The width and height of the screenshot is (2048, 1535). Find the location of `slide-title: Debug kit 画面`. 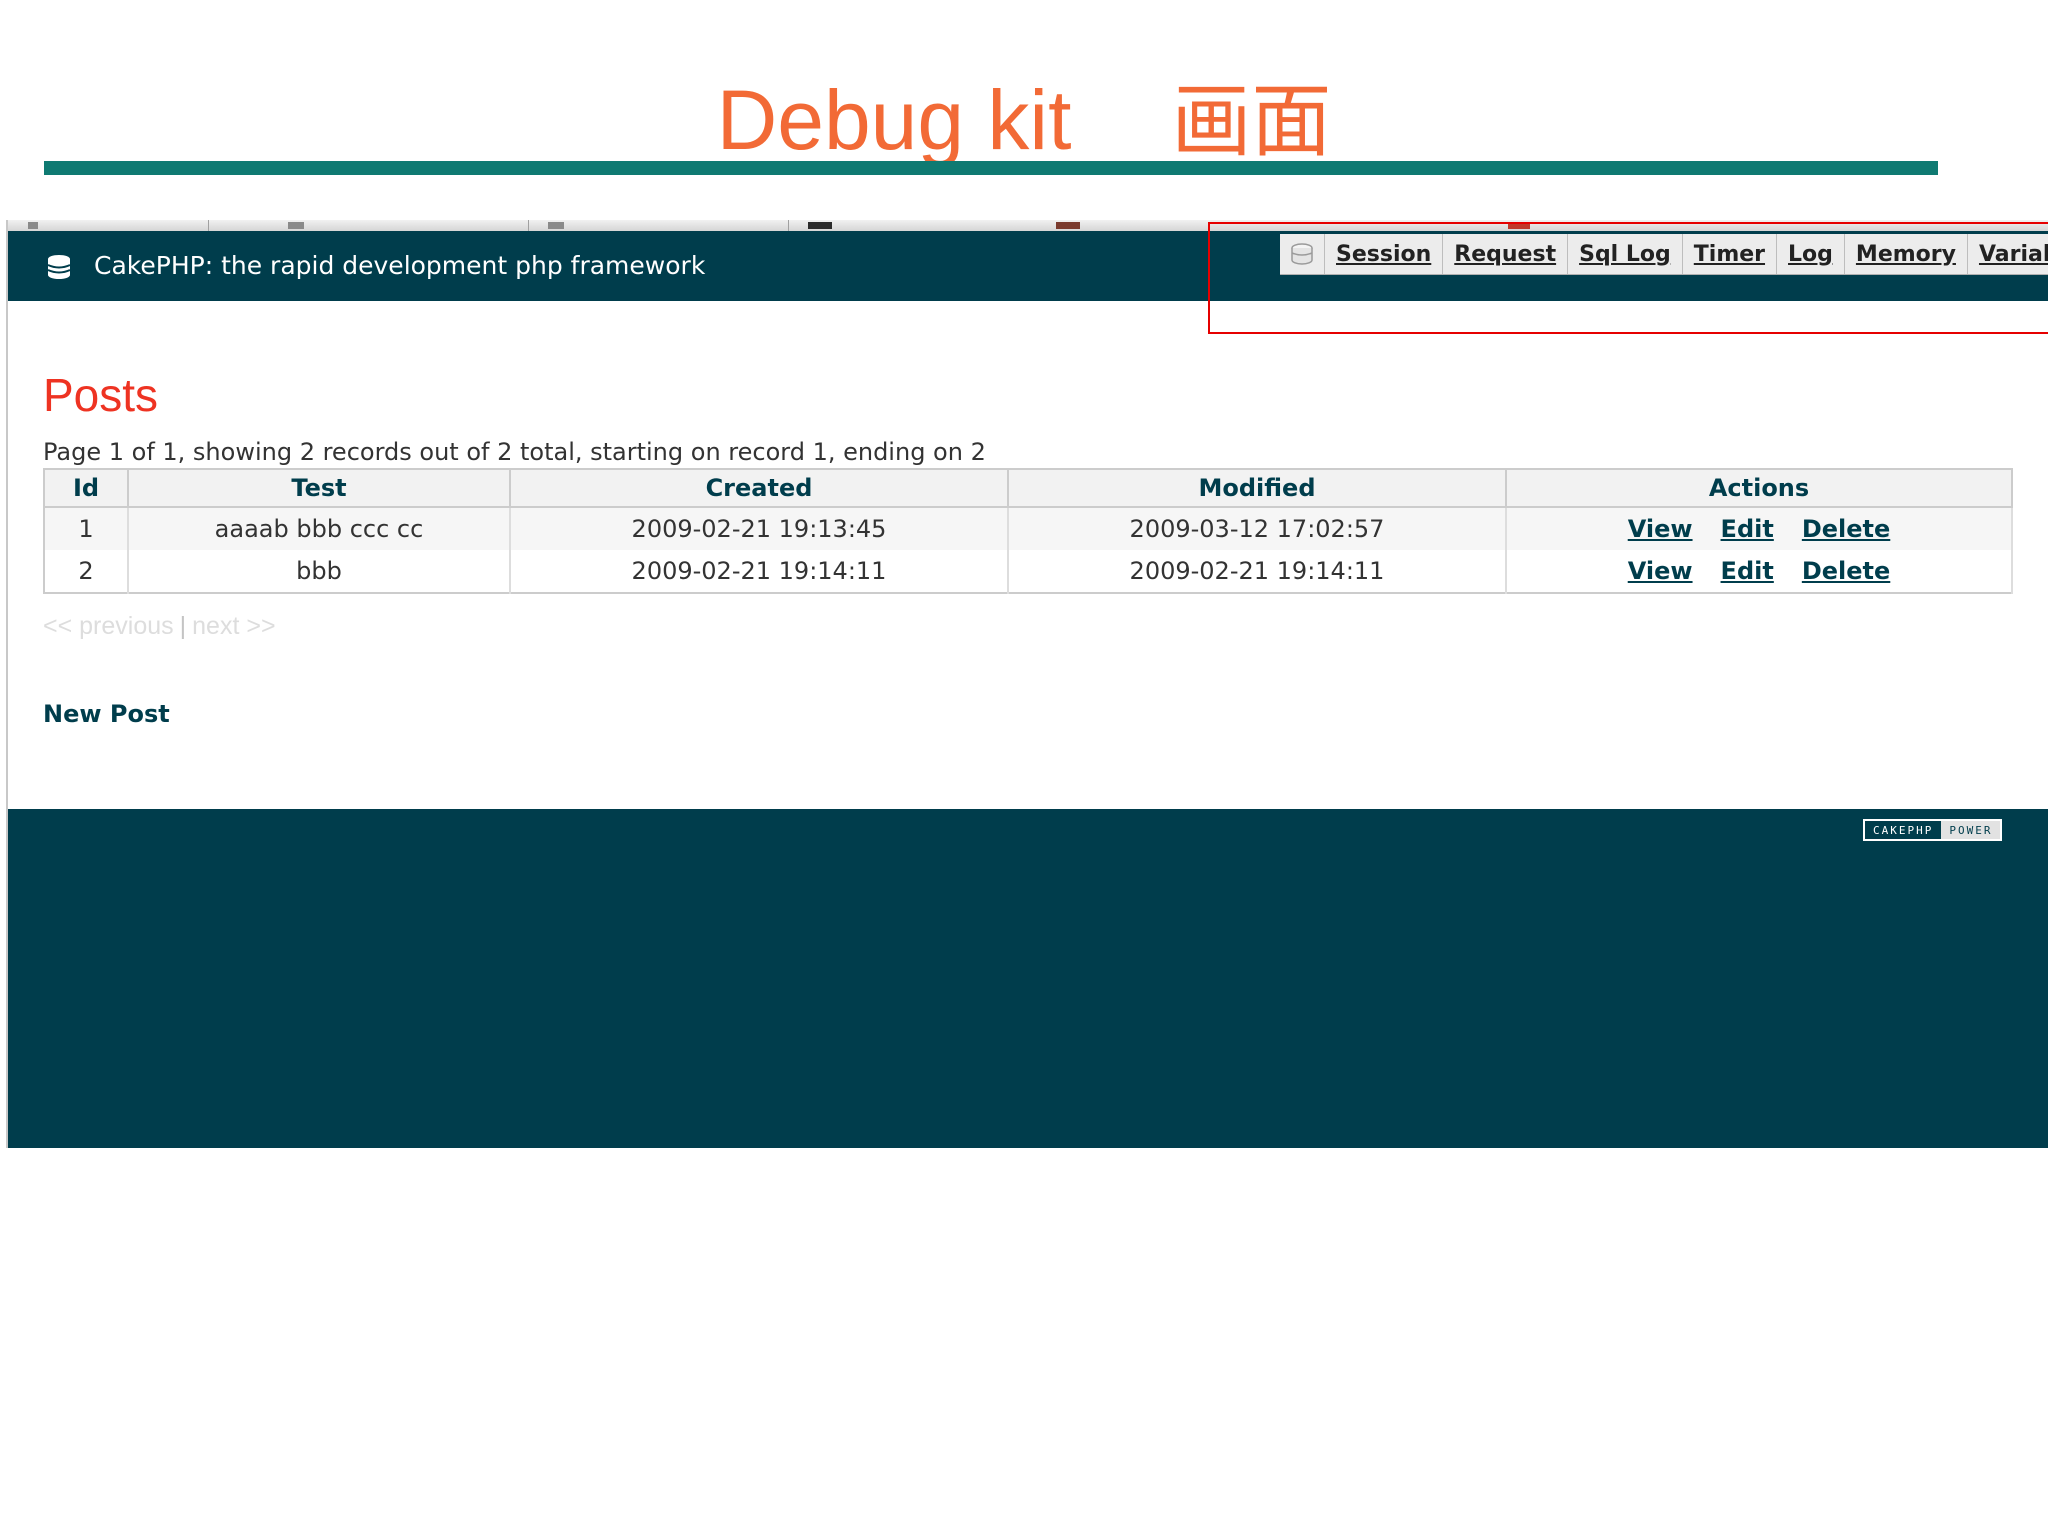

slide-title: Debug kit 画面 is located at coordinates (1024, 121).